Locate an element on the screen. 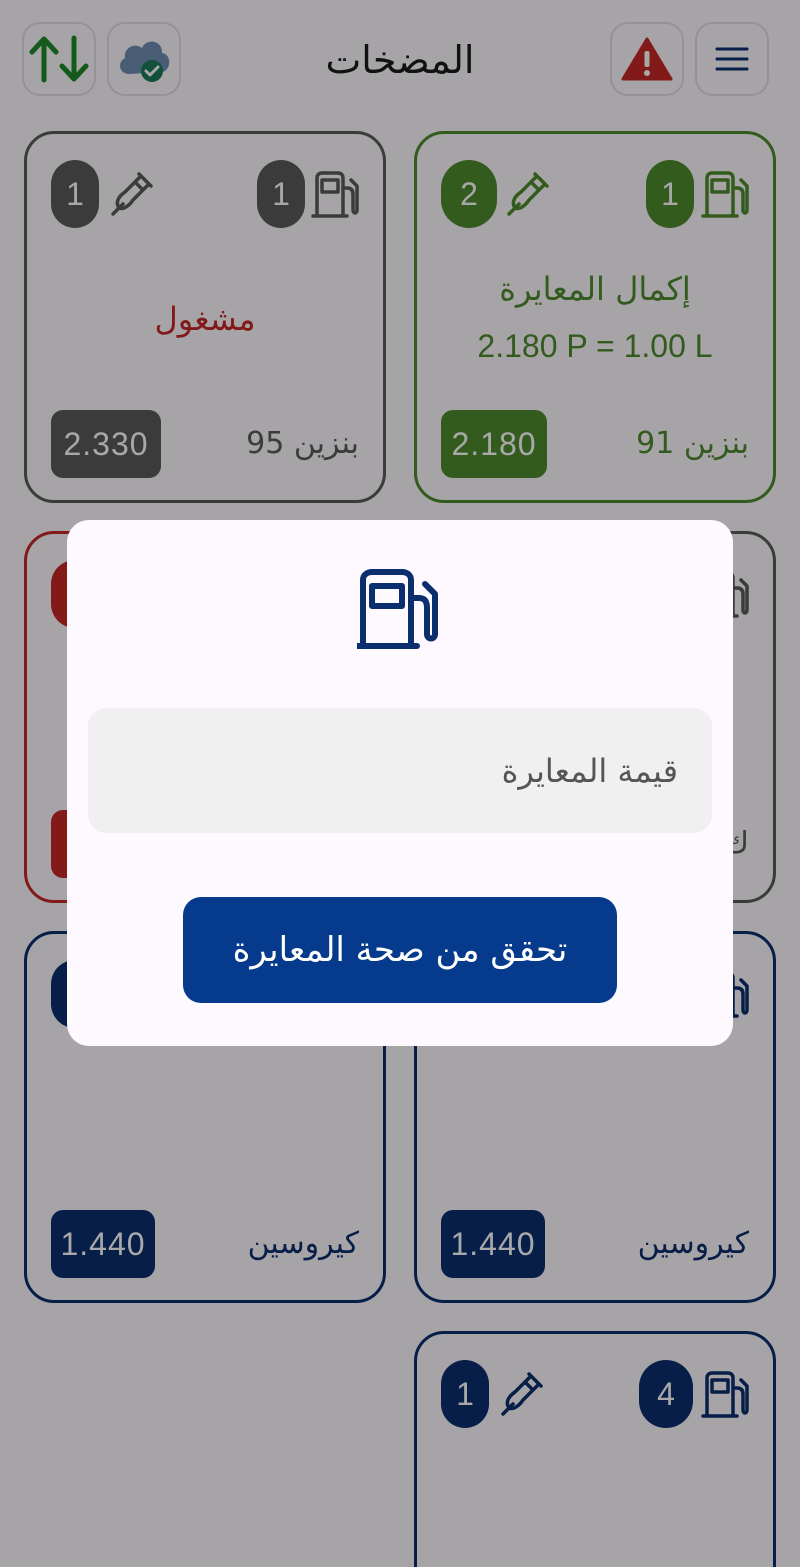 This screenshot has width=800, height=1567. calibration-value-input is located at coordinates (400, 770).